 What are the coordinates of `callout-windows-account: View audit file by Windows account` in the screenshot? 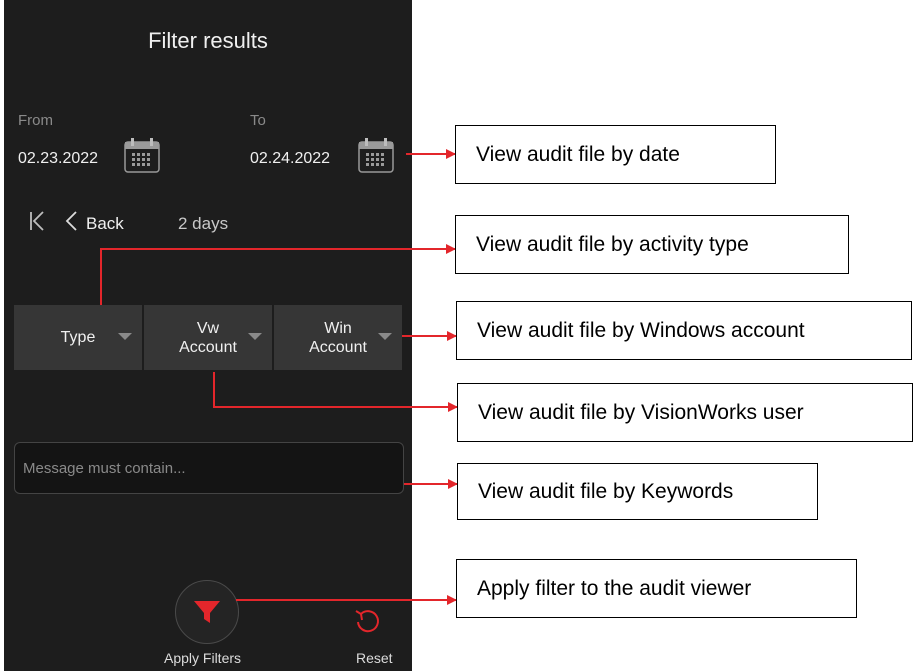 It's located at (684, 330).